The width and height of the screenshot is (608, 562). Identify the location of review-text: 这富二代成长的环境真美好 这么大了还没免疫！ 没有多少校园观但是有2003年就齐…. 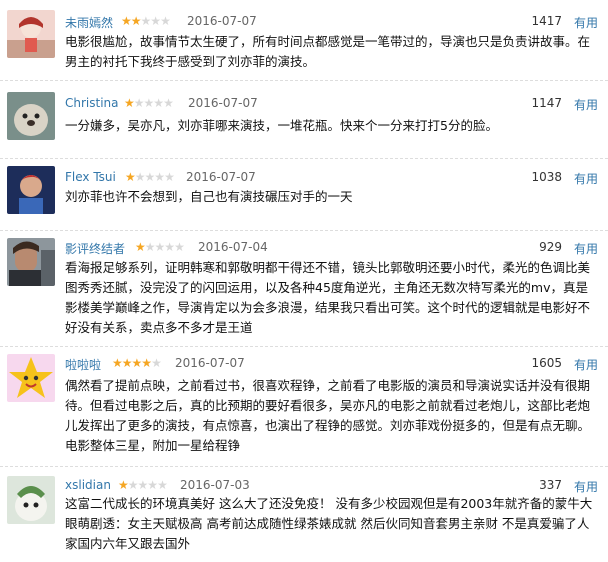
(329, 523).